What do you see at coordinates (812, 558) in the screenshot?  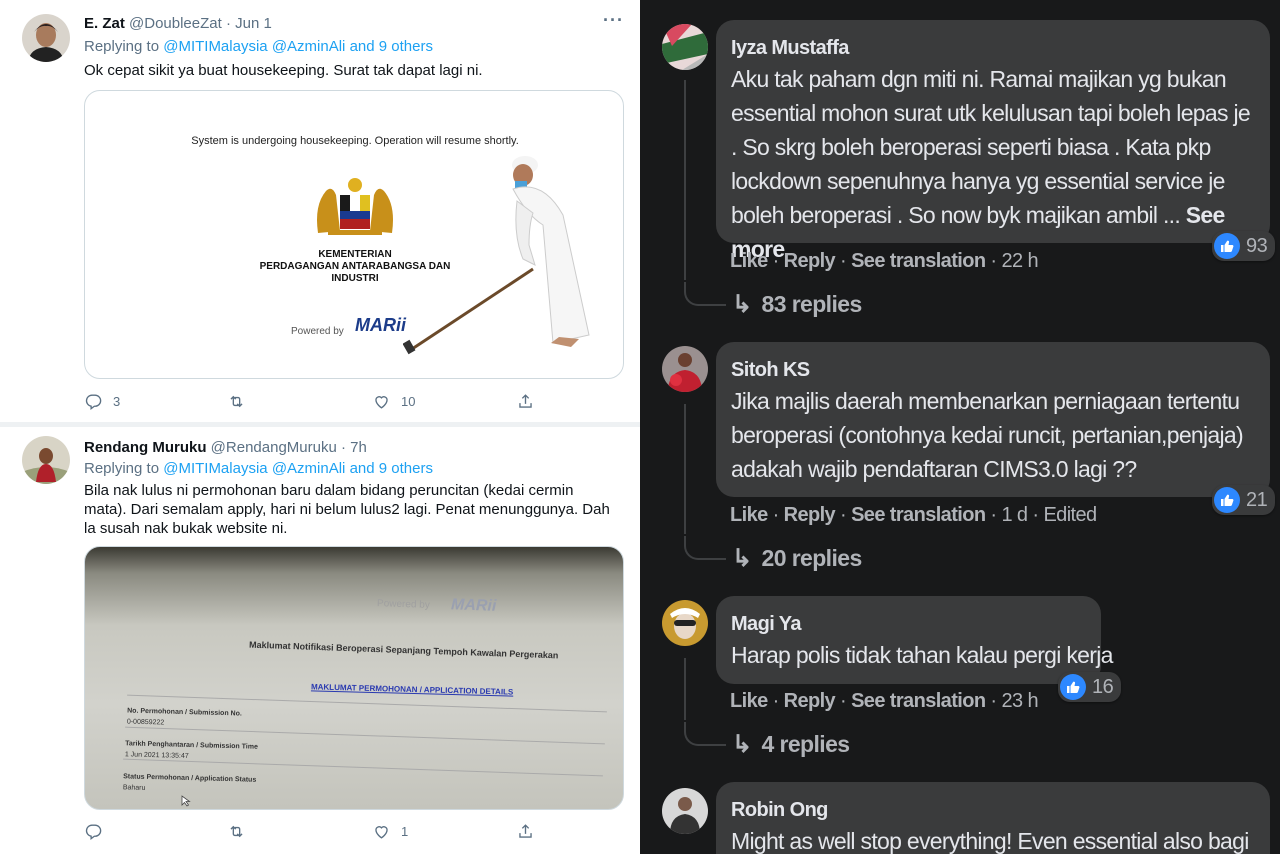 I see `replies-label: 20 replies` at bounding box center [812, 558].